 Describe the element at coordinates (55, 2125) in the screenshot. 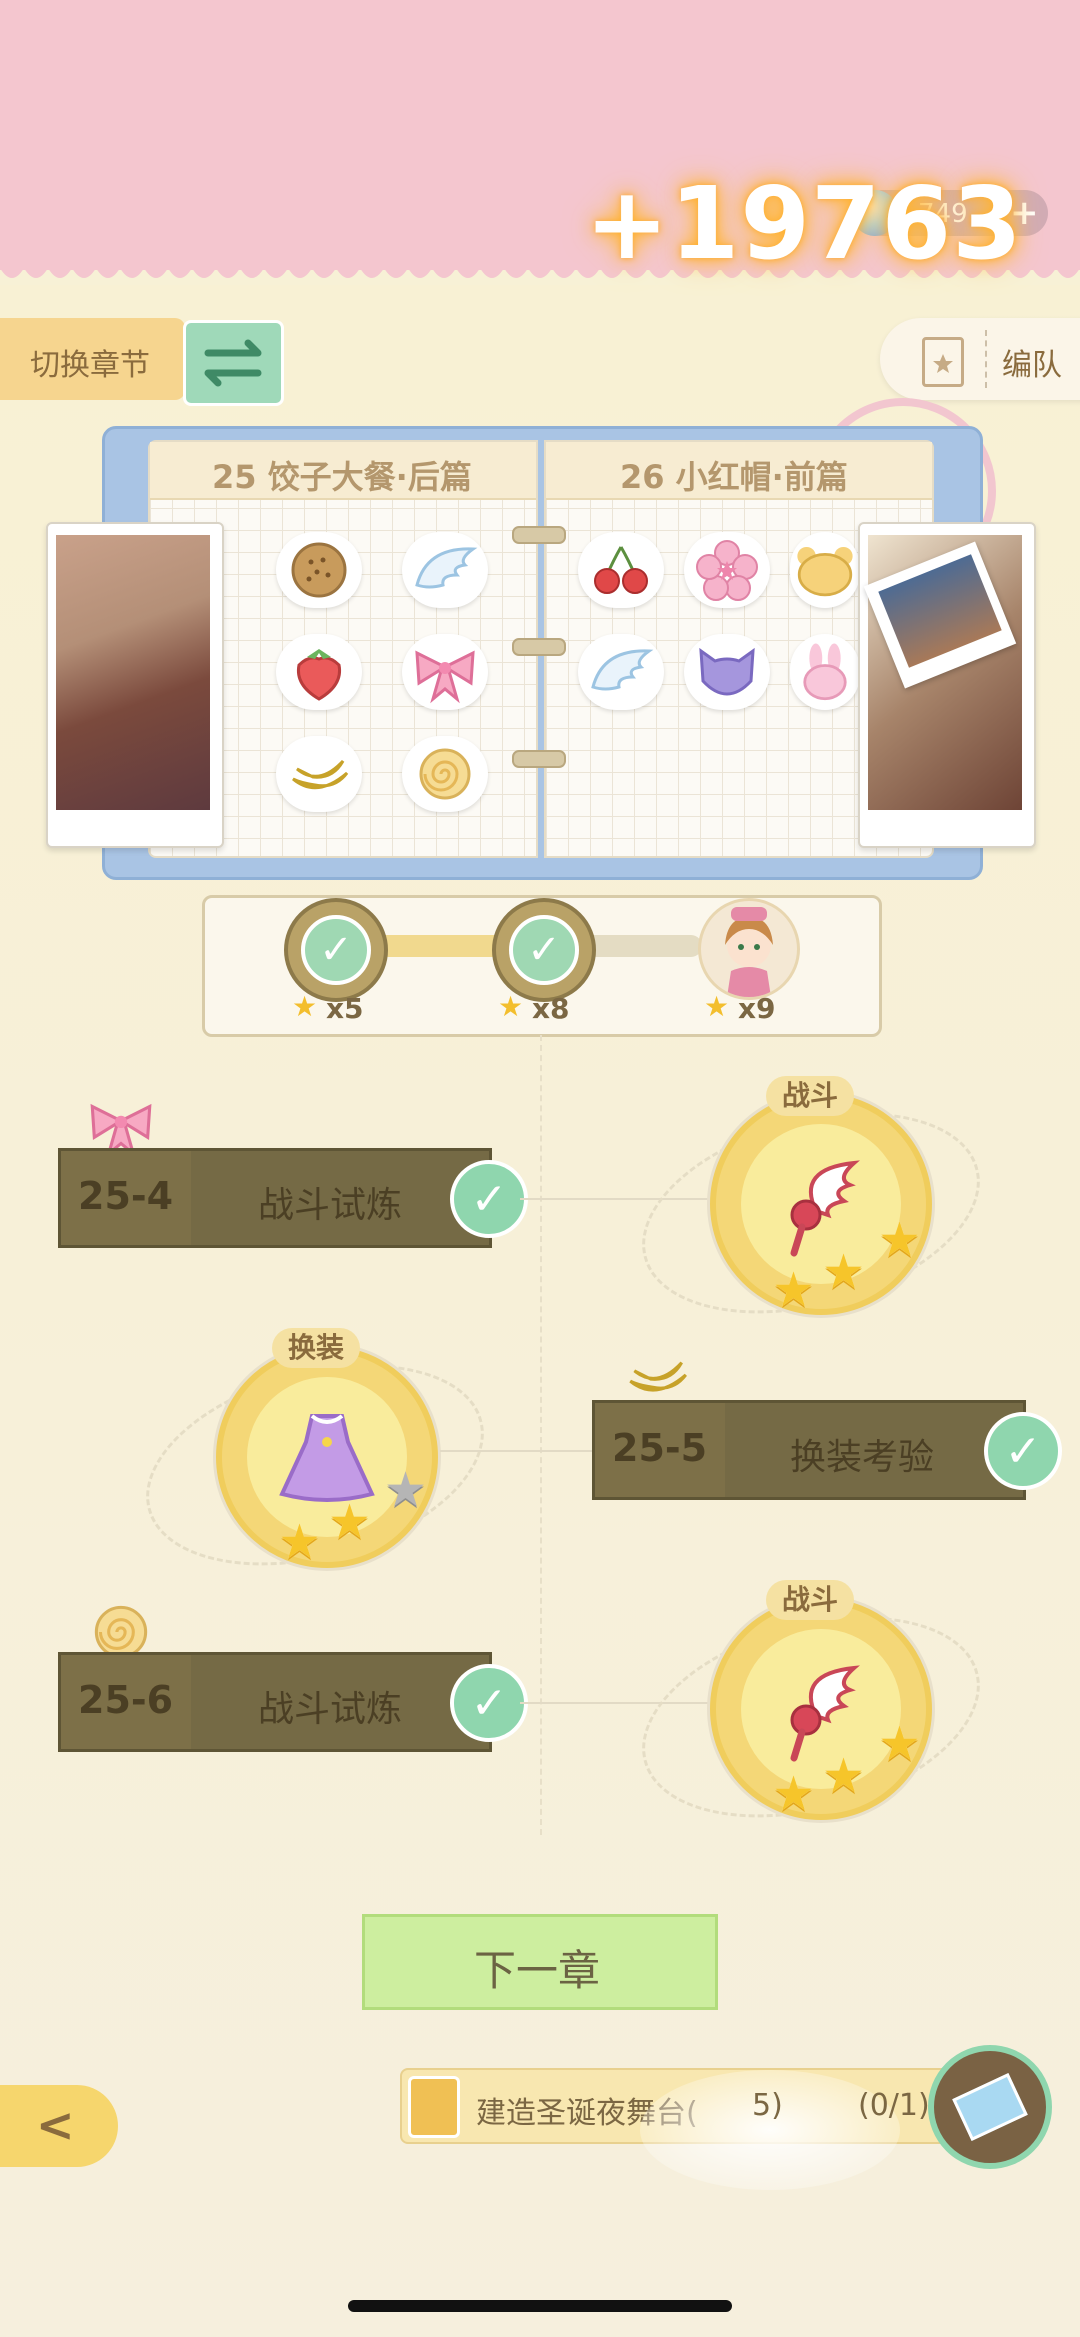

I see `back-arrow-icon: <` at that location.